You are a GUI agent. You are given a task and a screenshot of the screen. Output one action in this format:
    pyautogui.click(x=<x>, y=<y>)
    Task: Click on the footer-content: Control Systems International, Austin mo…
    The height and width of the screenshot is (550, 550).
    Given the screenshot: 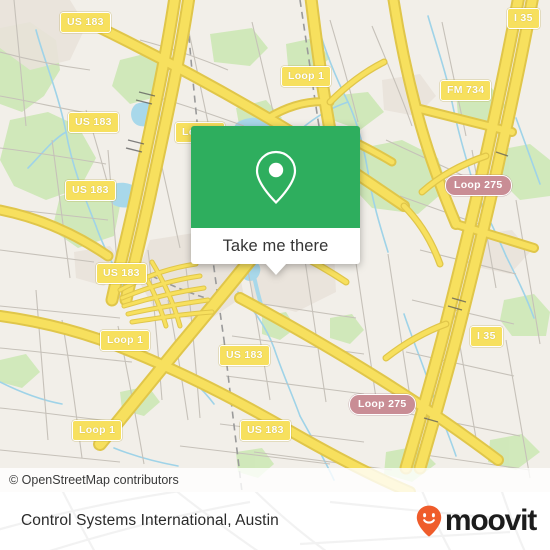 What is the action you would take?
    pyautogui.click(x=275, y=521)
    